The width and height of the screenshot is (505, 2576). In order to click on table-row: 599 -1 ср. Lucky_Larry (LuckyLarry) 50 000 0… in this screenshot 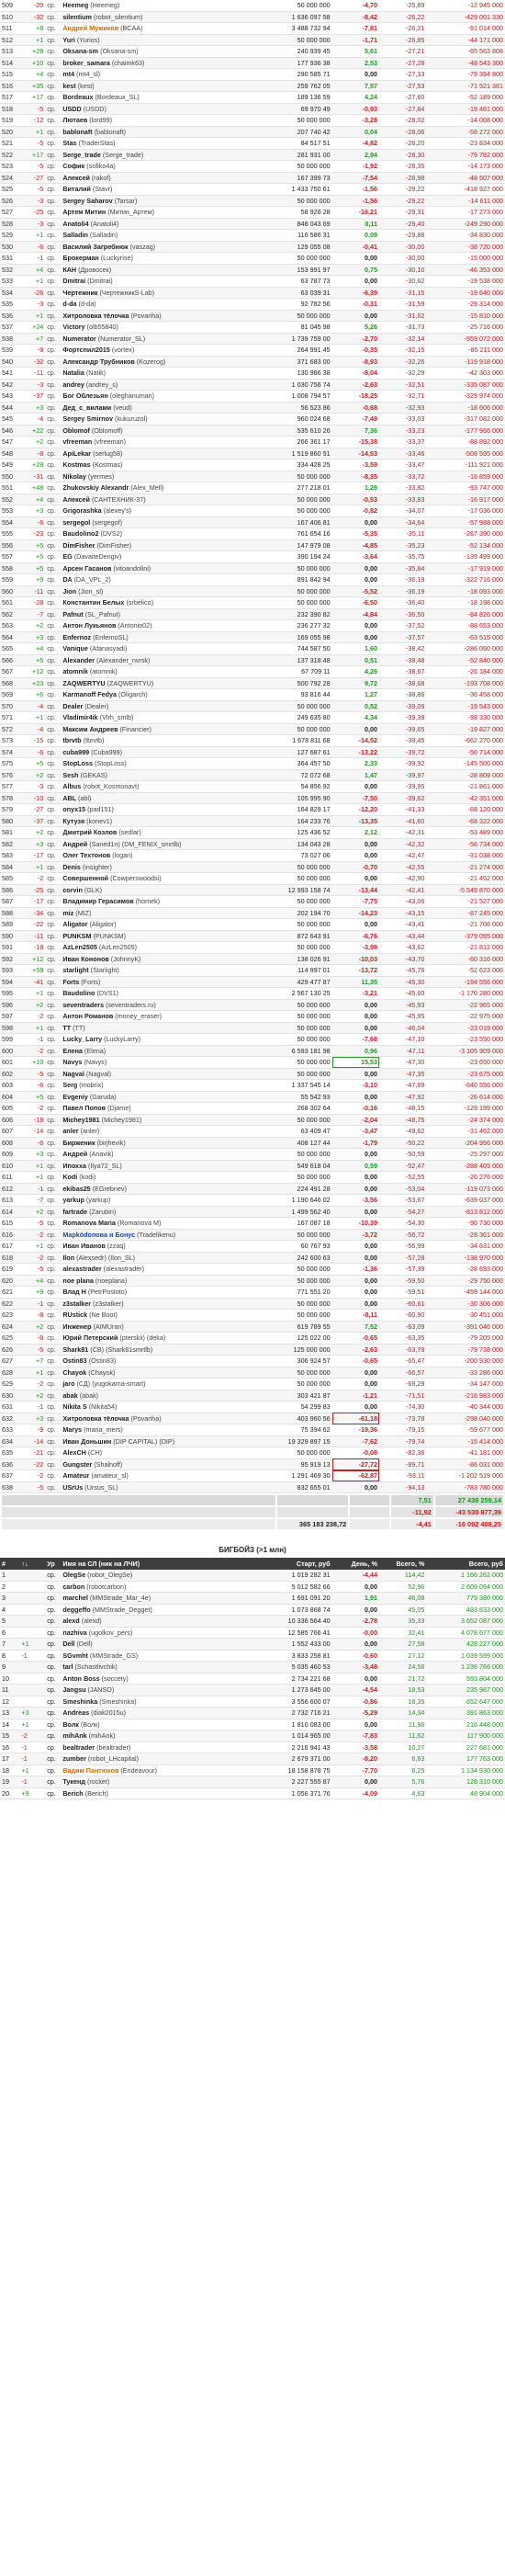, I will do `click(252, 1039)`.